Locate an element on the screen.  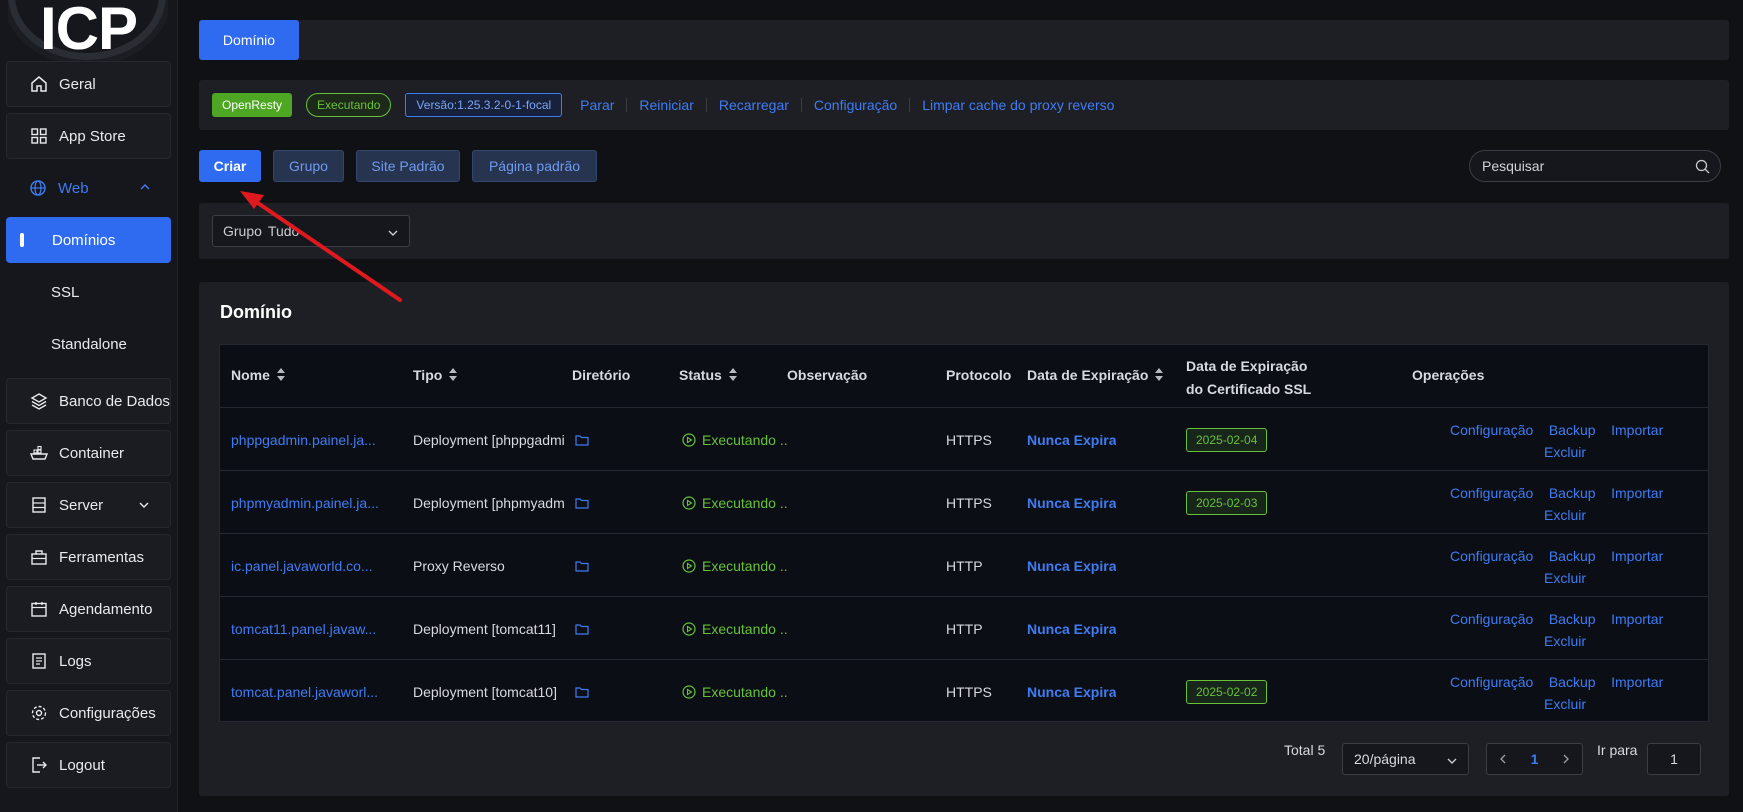
current-page: 1 is located at coordinates (1535, 759).